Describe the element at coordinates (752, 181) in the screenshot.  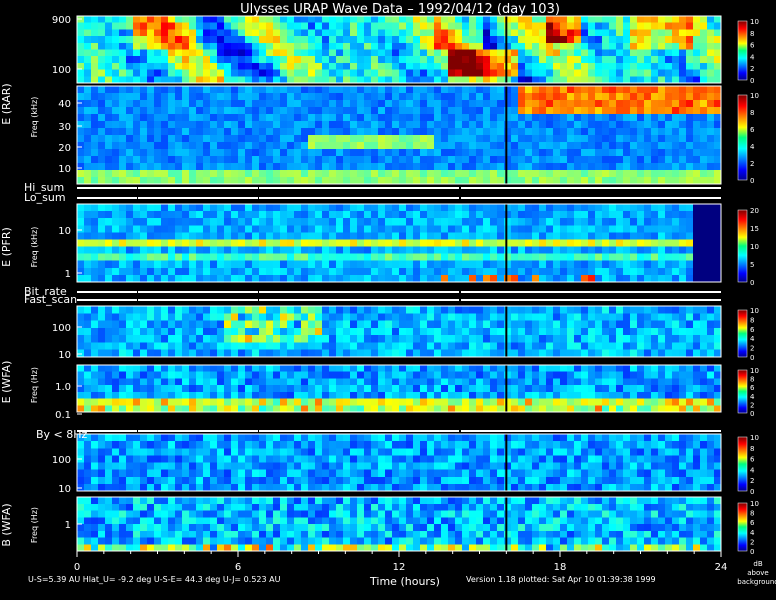
I see `colorbar-tick-label: 0` at that location.